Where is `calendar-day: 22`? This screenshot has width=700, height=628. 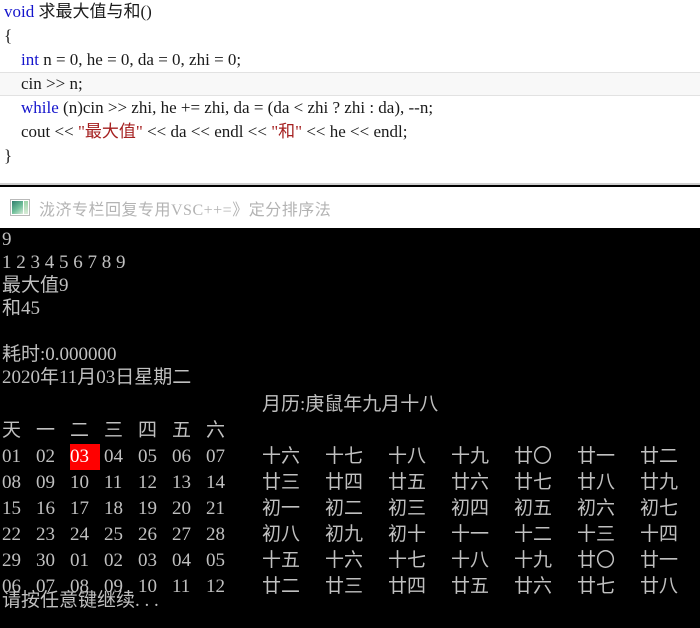 calendar-day: 22 is located at coordinates (17, 535).